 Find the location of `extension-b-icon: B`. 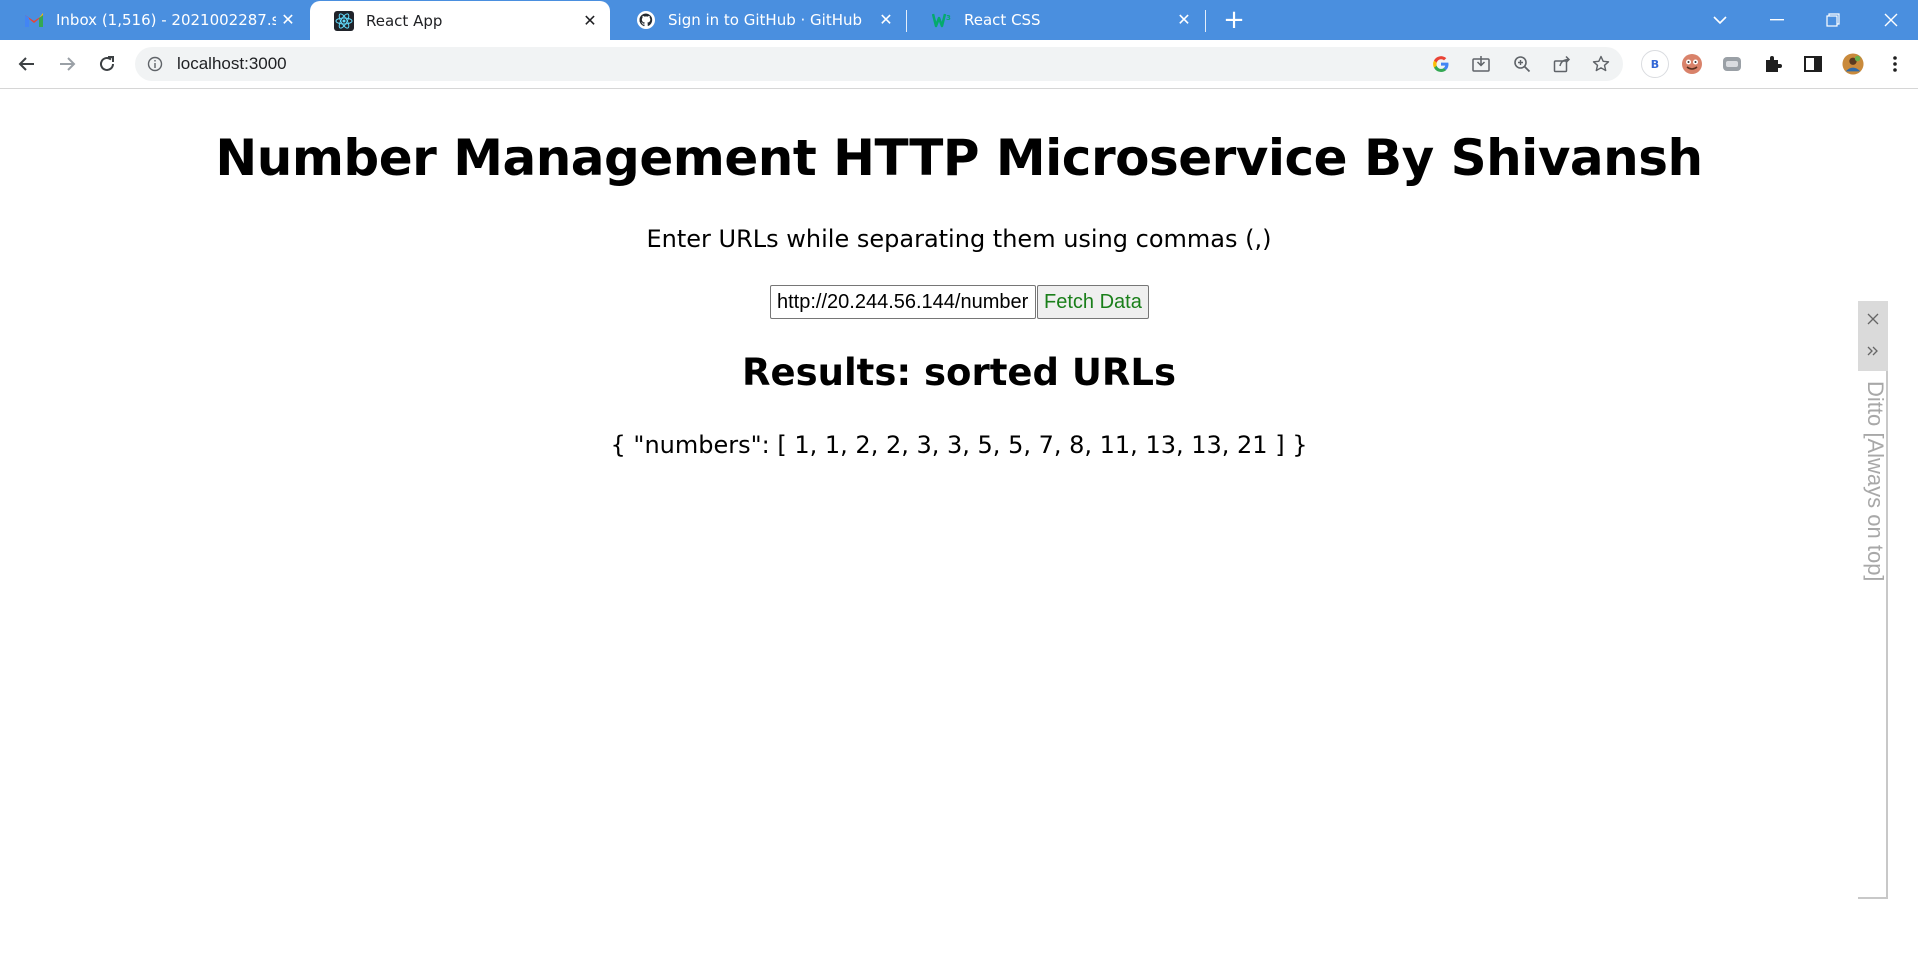

extension-b-icon: B is located at coordinates (1655, 64).